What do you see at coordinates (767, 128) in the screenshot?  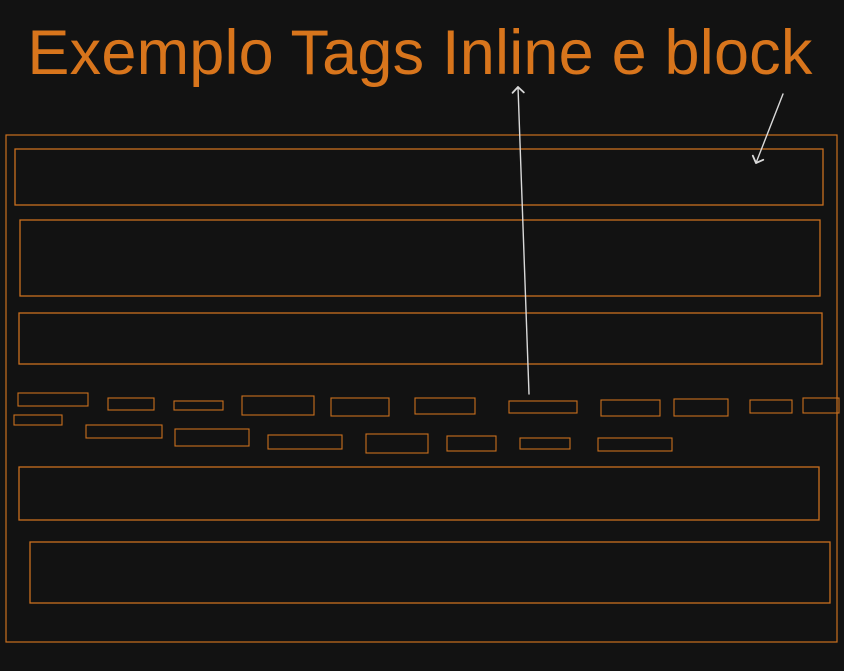 I see `arrow-to-block` at bounding box center [767, 128].